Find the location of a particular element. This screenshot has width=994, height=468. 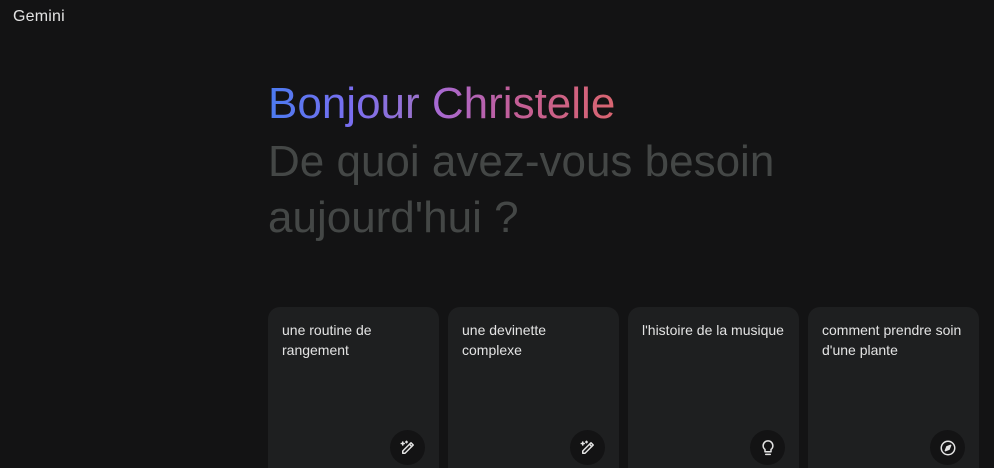

suggestion-card-text: une routine de rangement is located at coordinates (327, 340).